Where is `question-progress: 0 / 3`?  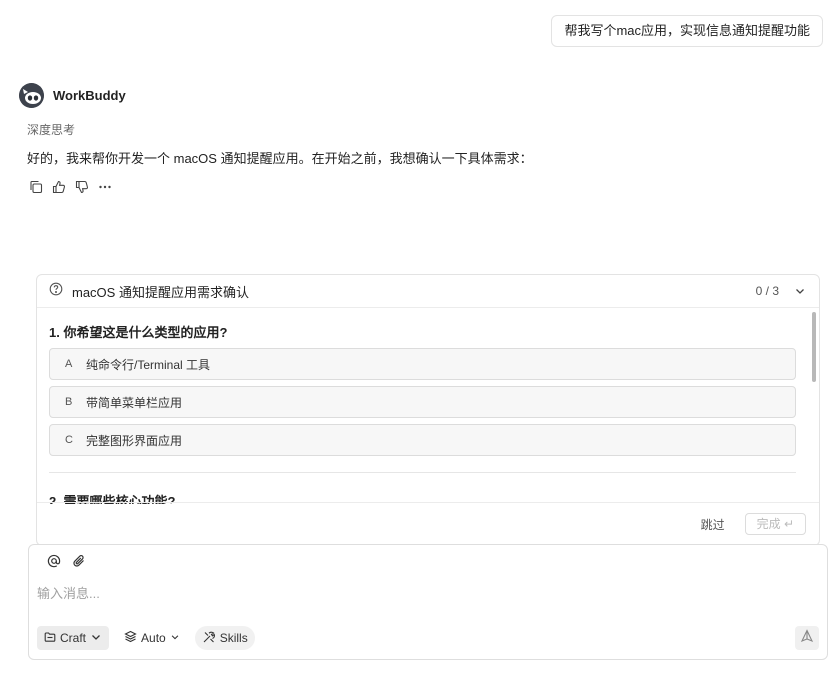
question-progress: 0 / 3 is located at coordinates (767, 291).